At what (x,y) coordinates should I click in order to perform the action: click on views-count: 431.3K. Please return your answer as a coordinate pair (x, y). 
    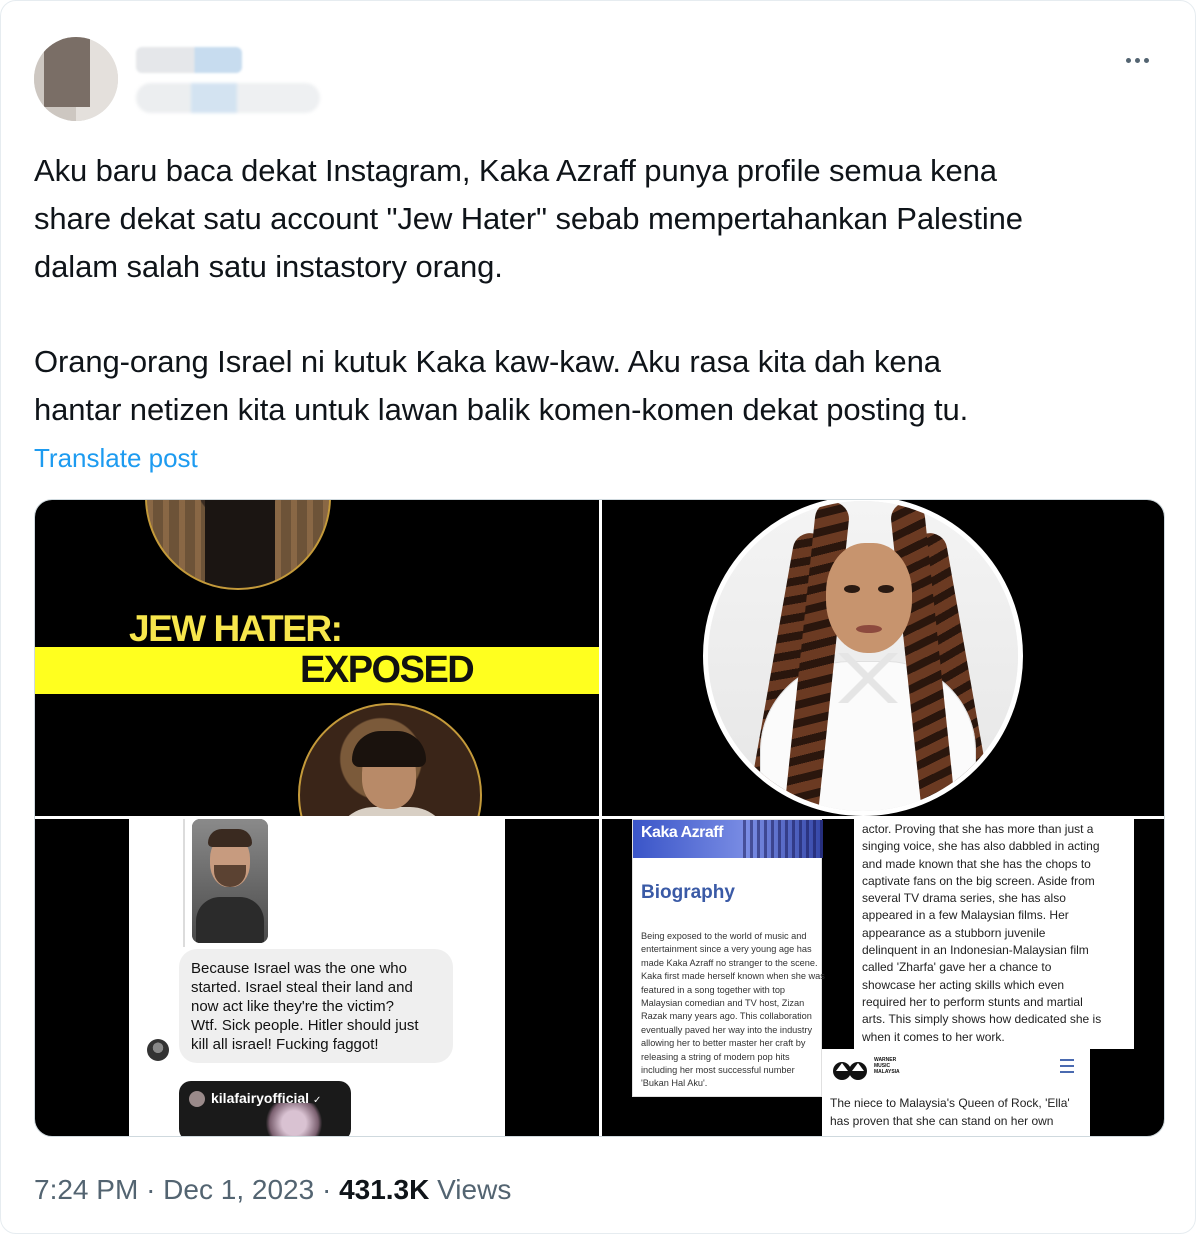
    Looking at the image, I should click on (384, 1189).